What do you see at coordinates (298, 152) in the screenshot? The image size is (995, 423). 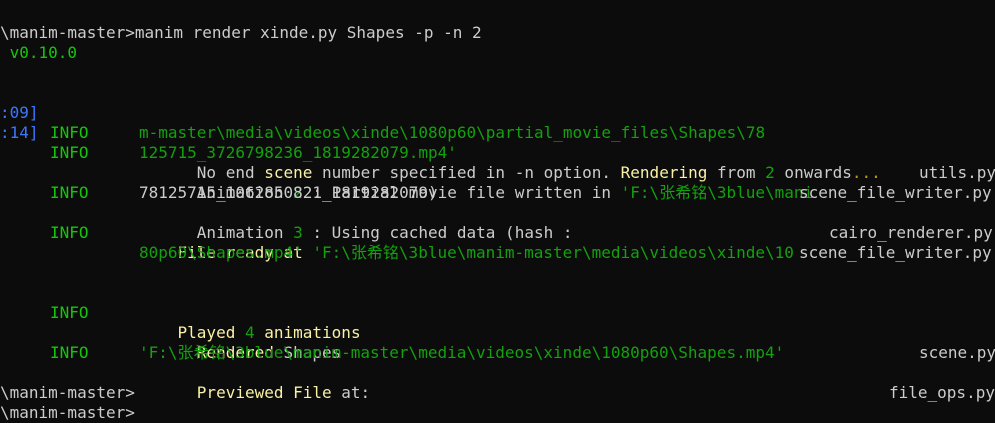 I see `log-message-cont: 125715_3726798236_1819282079.mp4'` at bounding box center [298, 152].